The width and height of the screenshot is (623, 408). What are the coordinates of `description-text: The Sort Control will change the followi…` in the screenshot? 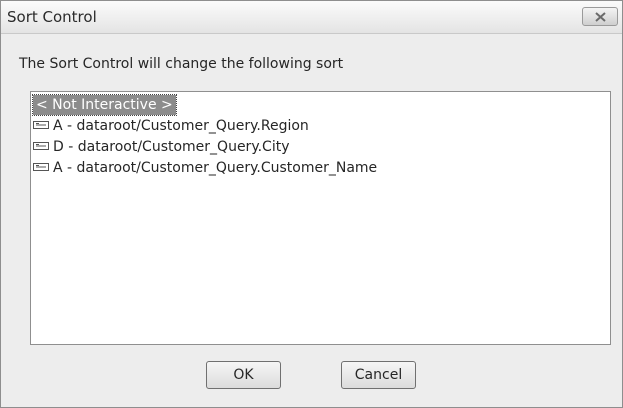 It's located at (181, 64).